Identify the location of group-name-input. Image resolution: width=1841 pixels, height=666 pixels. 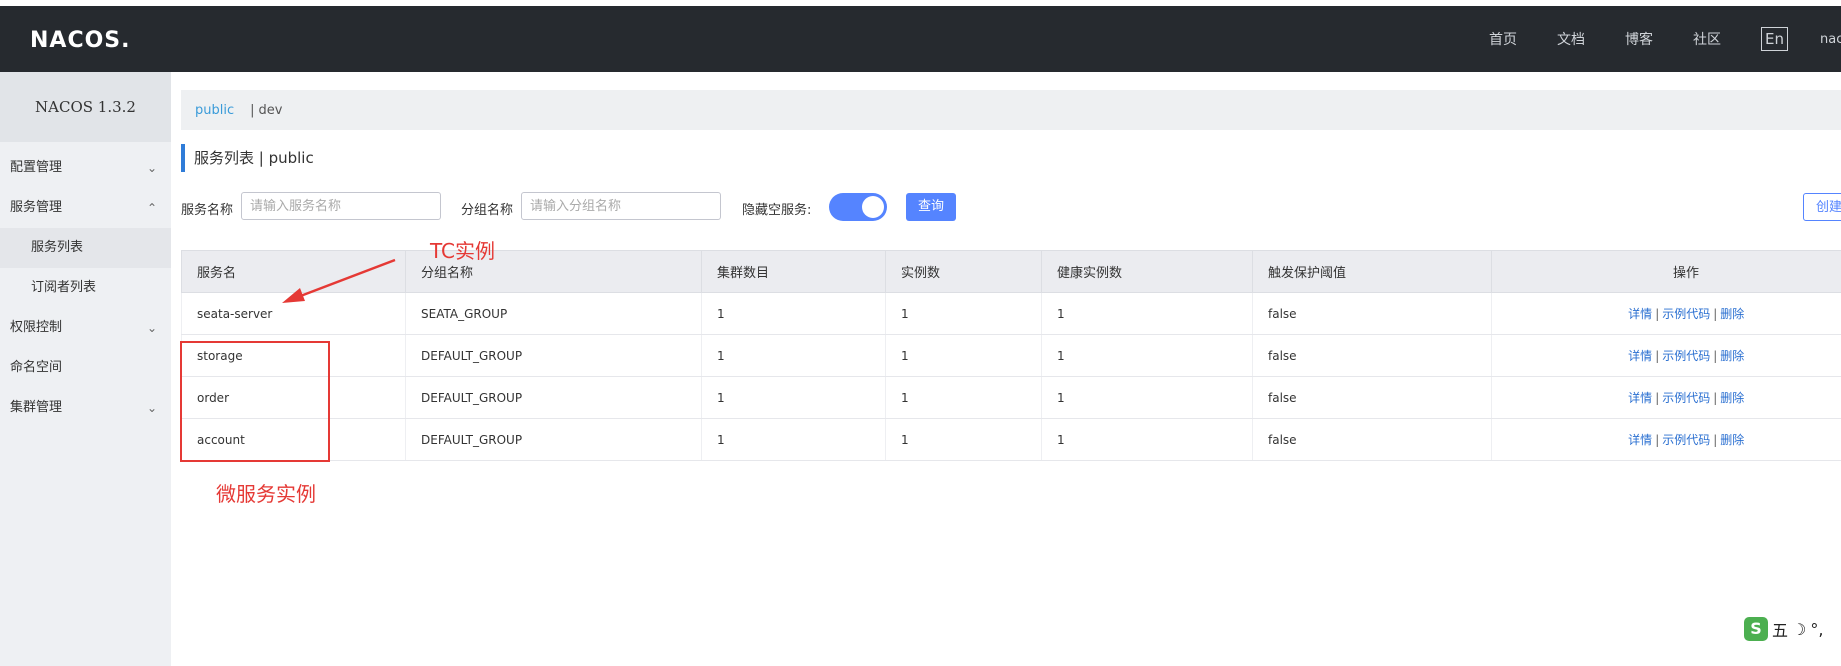
(621, 206).